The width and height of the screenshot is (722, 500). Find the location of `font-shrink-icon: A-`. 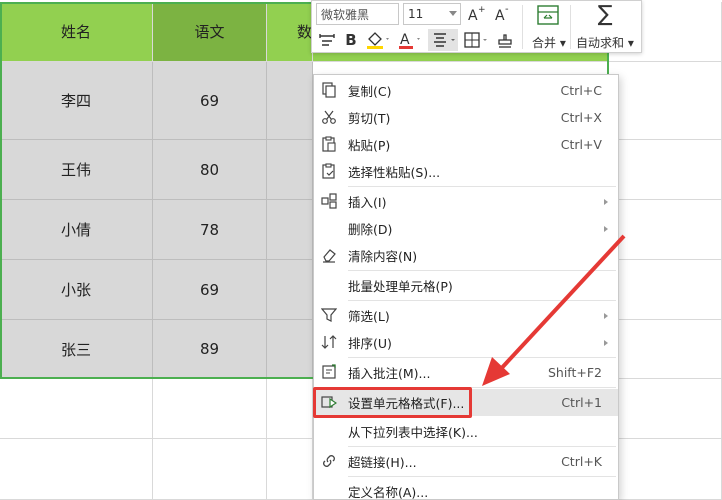

font-shrink-icon: A- is located at coordinates (502, 14).